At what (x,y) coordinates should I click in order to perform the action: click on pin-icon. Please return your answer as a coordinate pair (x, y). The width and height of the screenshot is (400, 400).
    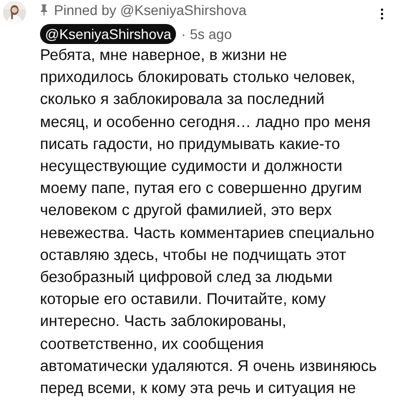
    Looking at the image, I should click on (44, 10).